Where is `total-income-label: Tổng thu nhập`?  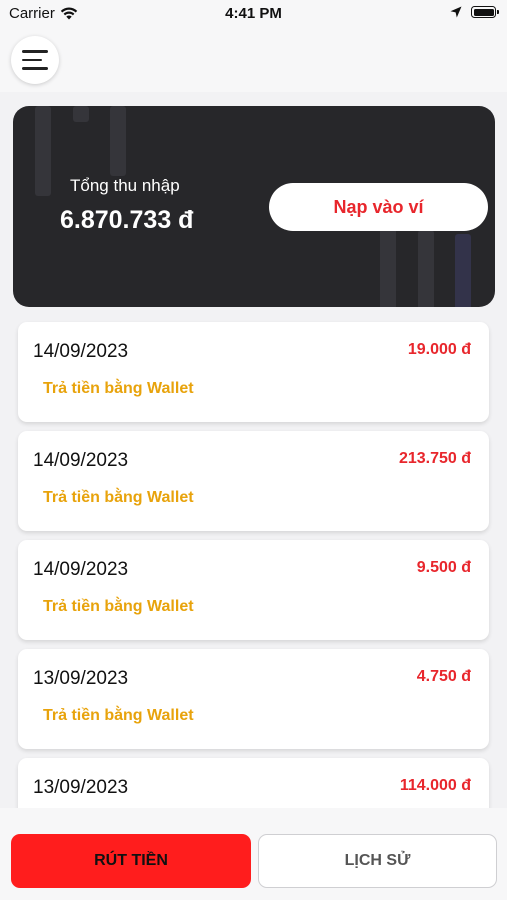
total-income-label: Tổng thu nhập is located at coordinates (125, 185).